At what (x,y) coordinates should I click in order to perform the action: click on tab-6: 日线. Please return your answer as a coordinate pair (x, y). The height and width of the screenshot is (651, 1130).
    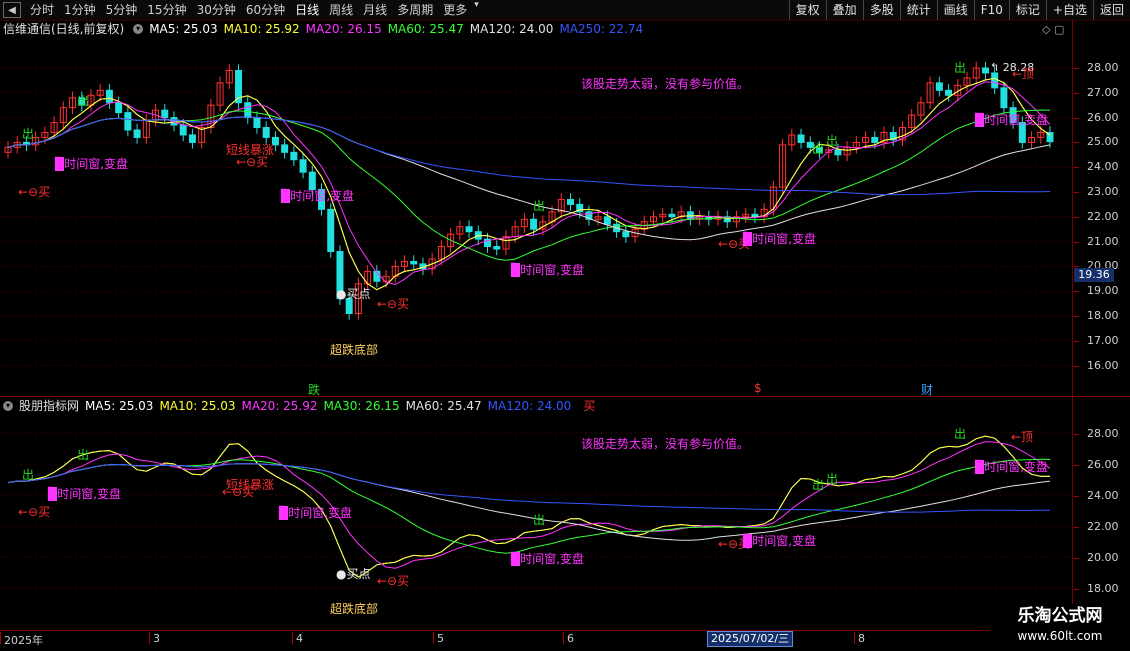
    Looking at the image, I should click on (307, 10).